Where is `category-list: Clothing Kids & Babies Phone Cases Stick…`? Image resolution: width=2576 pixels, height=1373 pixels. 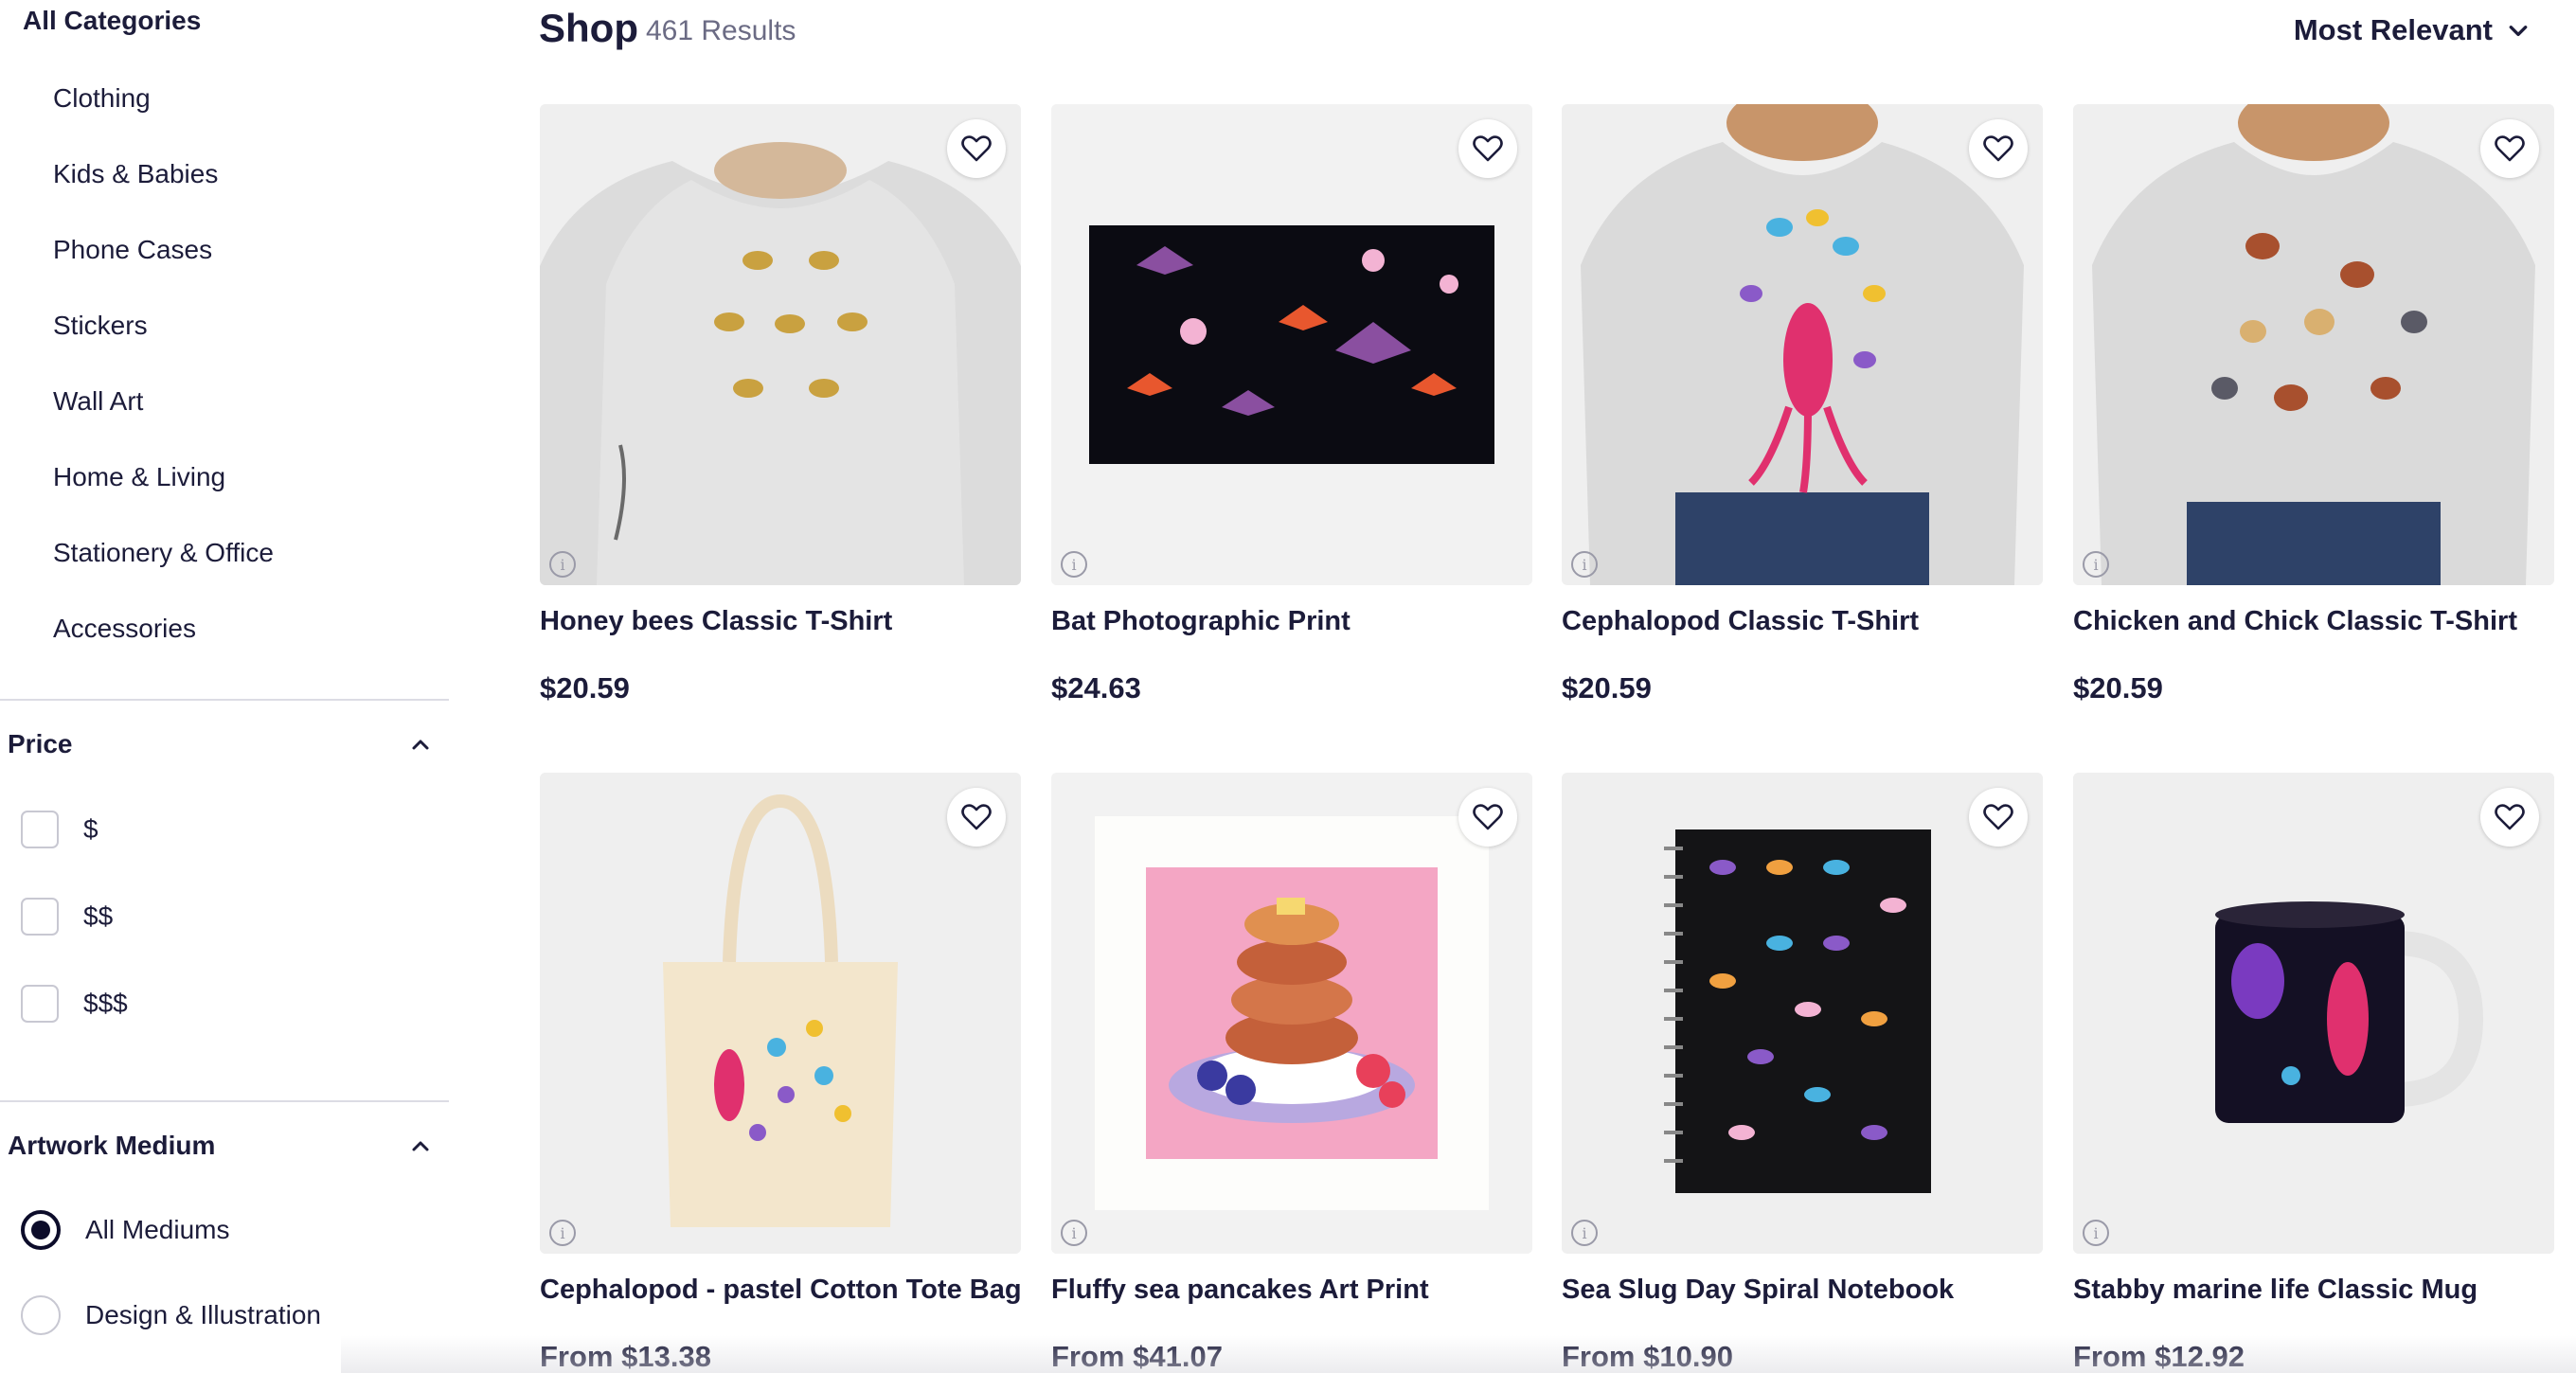 category-list: Clothing Kids & Babies Phone Cases Stick… is located at coordinates (163, 383).